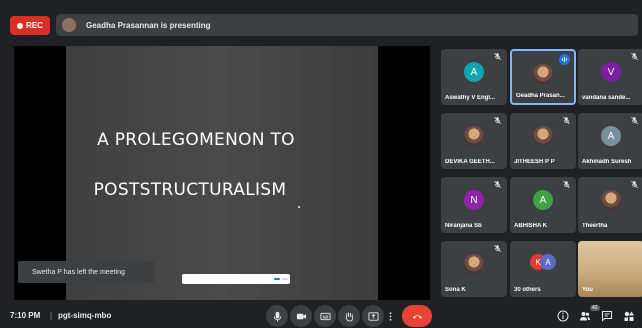 Image resolution: width=642 pixels, height=328 pixels. I want to click on participant-tile: N Niranjana Sb, so click(474, 205).